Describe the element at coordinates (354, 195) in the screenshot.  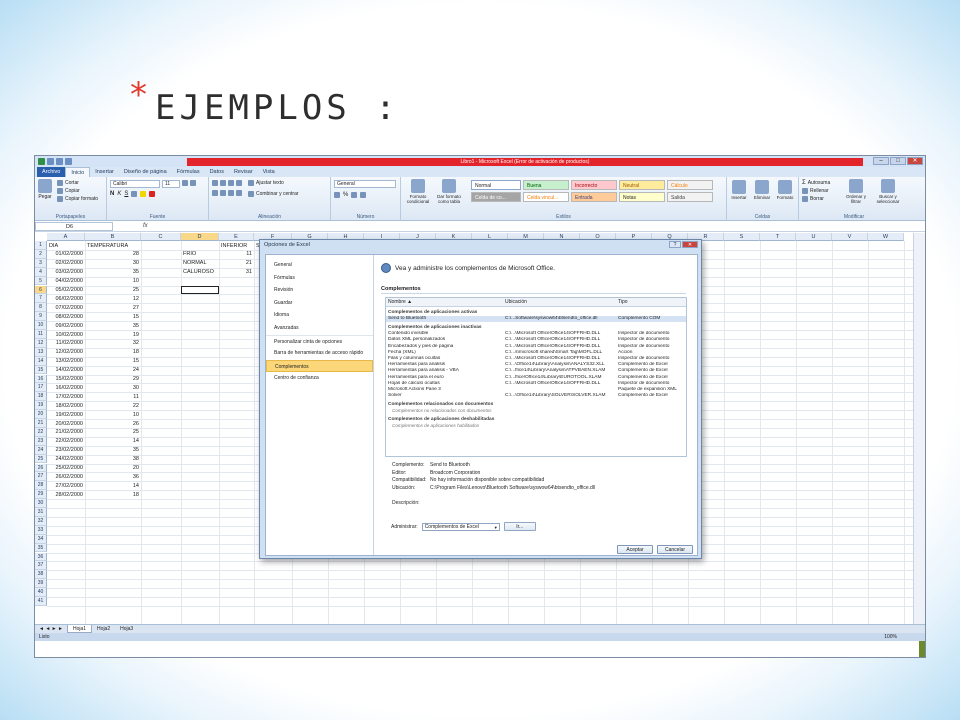
I see `thousands-icon` at that location.